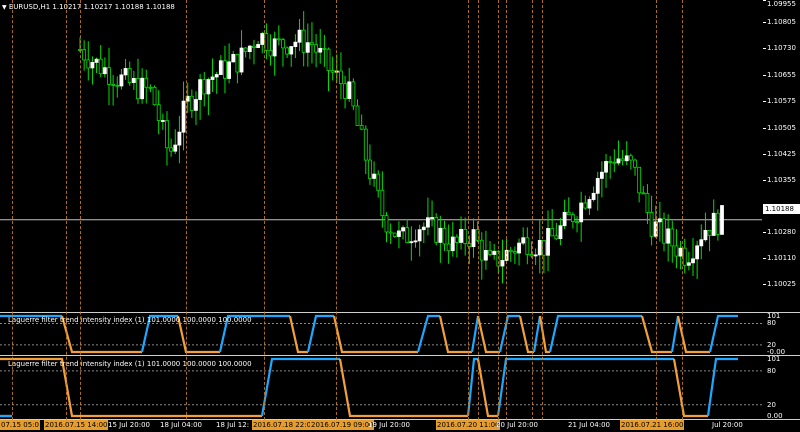  What do you see at coordinates (4, 7) in the screenshot?
I see `menu-triangle-icon: ▼` at bounding box center [4, 7].